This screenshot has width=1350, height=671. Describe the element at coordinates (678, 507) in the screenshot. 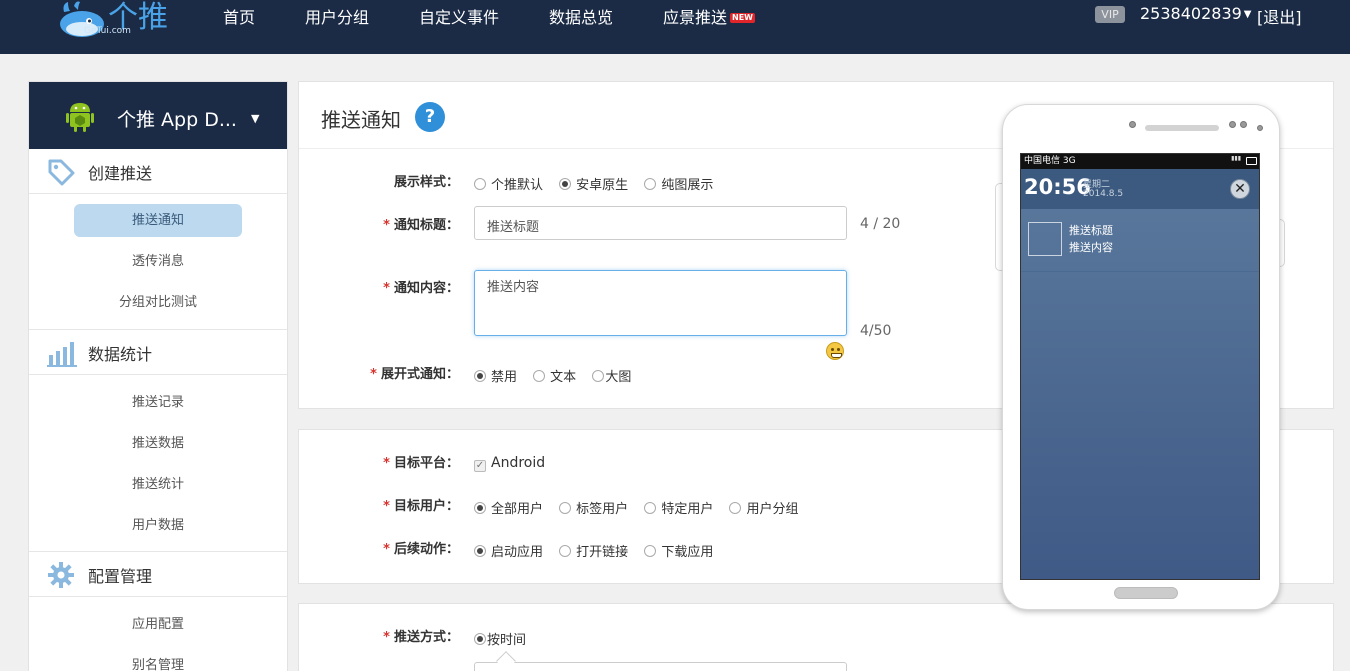

I see `radio-specific-users: 特定用户` at that location.